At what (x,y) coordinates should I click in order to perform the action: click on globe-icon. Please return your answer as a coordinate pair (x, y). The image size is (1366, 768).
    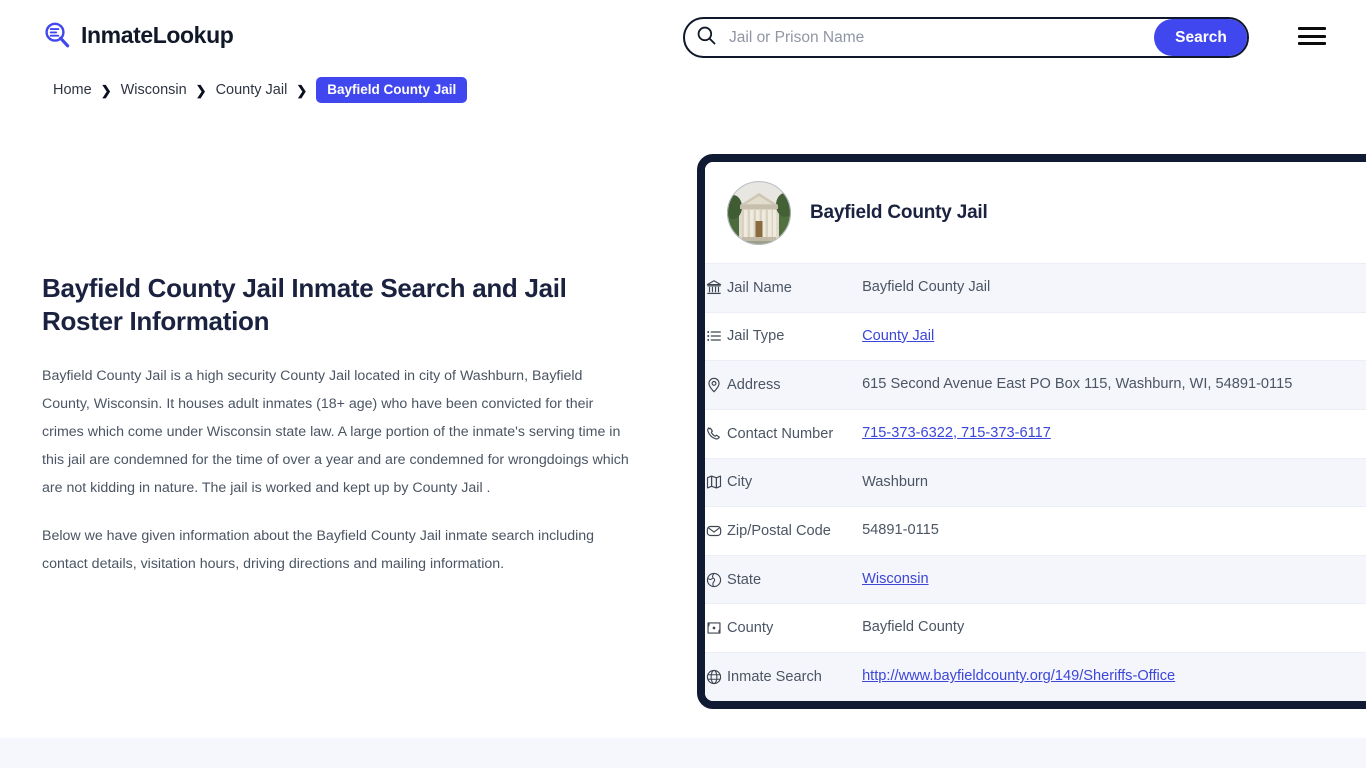
    Looking at the image, I should click on (716, 579).